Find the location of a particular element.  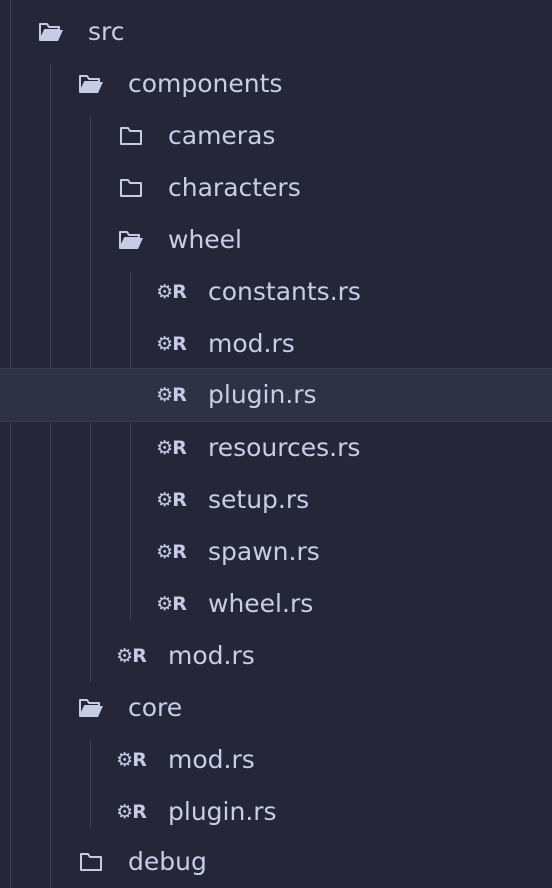

tree-item-constants-rs: ⚙R constants.rs is located at coordinates (276, 292).